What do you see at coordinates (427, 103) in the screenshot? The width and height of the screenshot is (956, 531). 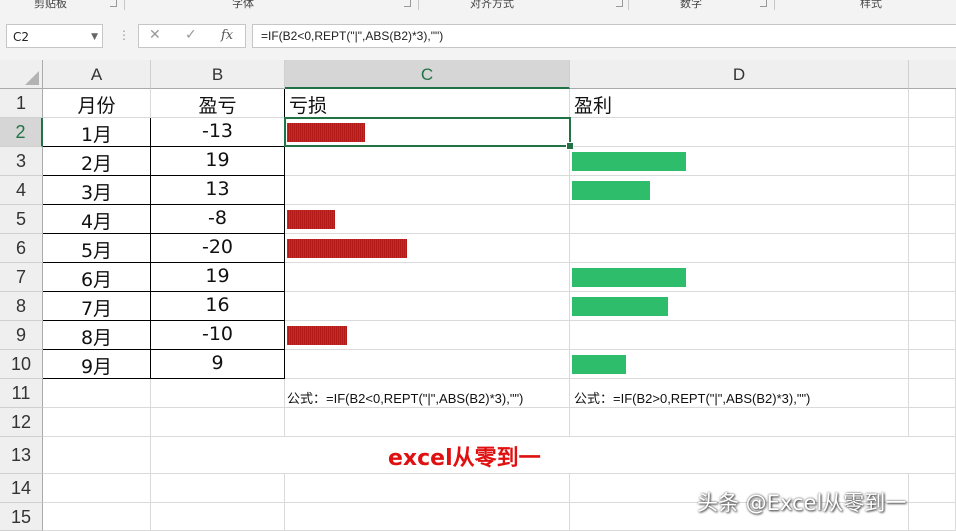 I see `cell-c1: 亏损` at bounding box center [427, 103].